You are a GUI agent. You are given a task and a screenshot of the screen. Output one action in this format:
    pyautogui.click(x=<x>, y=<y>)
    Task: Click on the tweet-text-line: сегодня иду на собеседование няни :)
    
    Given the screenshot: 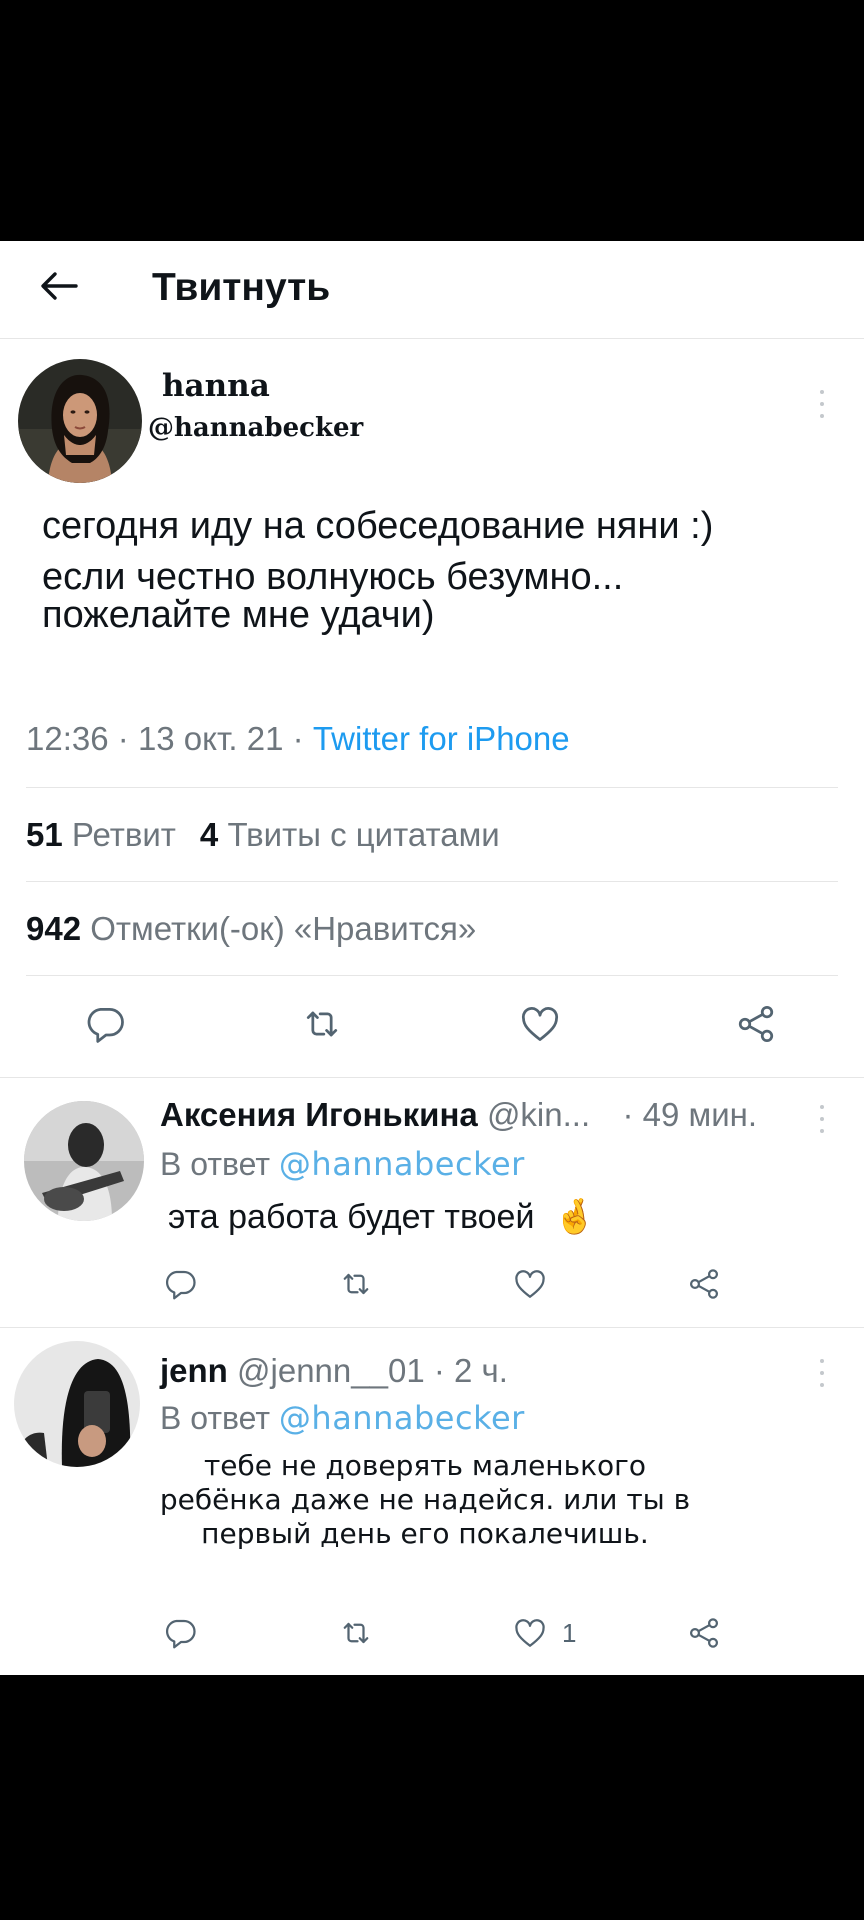 What is the action you would take?
    pyautogui.click(x=378, y=526)
    